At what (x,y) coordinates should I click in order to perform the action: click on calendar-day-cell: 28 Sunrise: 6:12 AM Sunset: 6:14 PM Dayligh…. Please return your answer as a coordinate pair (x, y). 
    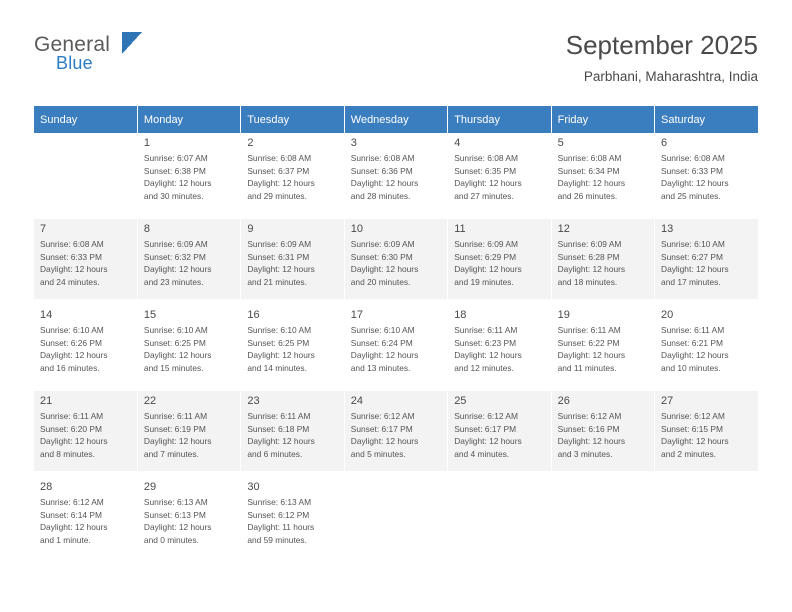
    Looking at the image, I should click on (86, 517).